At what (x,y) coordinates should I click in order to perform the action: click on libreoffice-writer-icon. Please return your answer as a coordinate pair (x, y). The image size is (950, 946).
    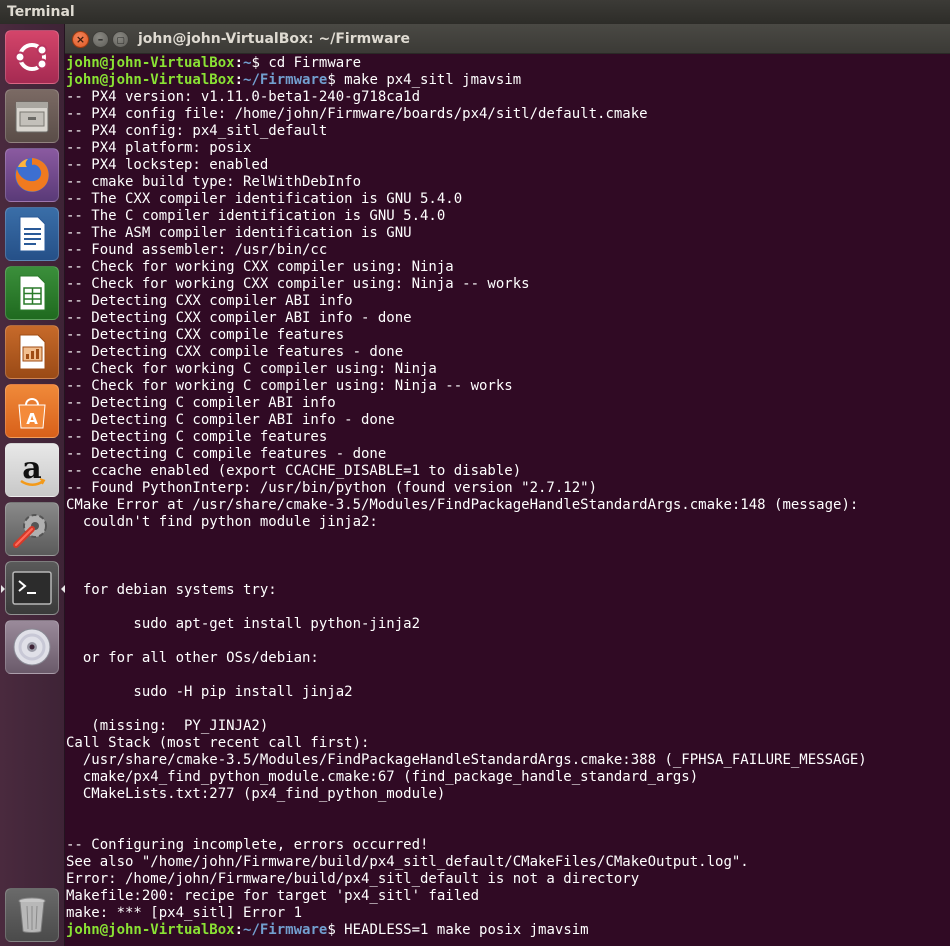
    Looking at the image, I should click on (32, 234).